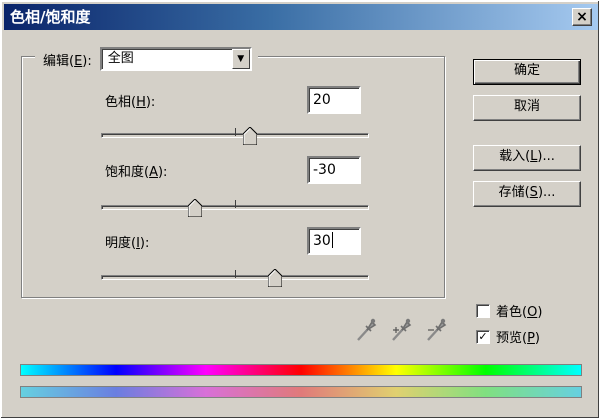  I want to click on saturation-slider-thumb, so click(195, 208).